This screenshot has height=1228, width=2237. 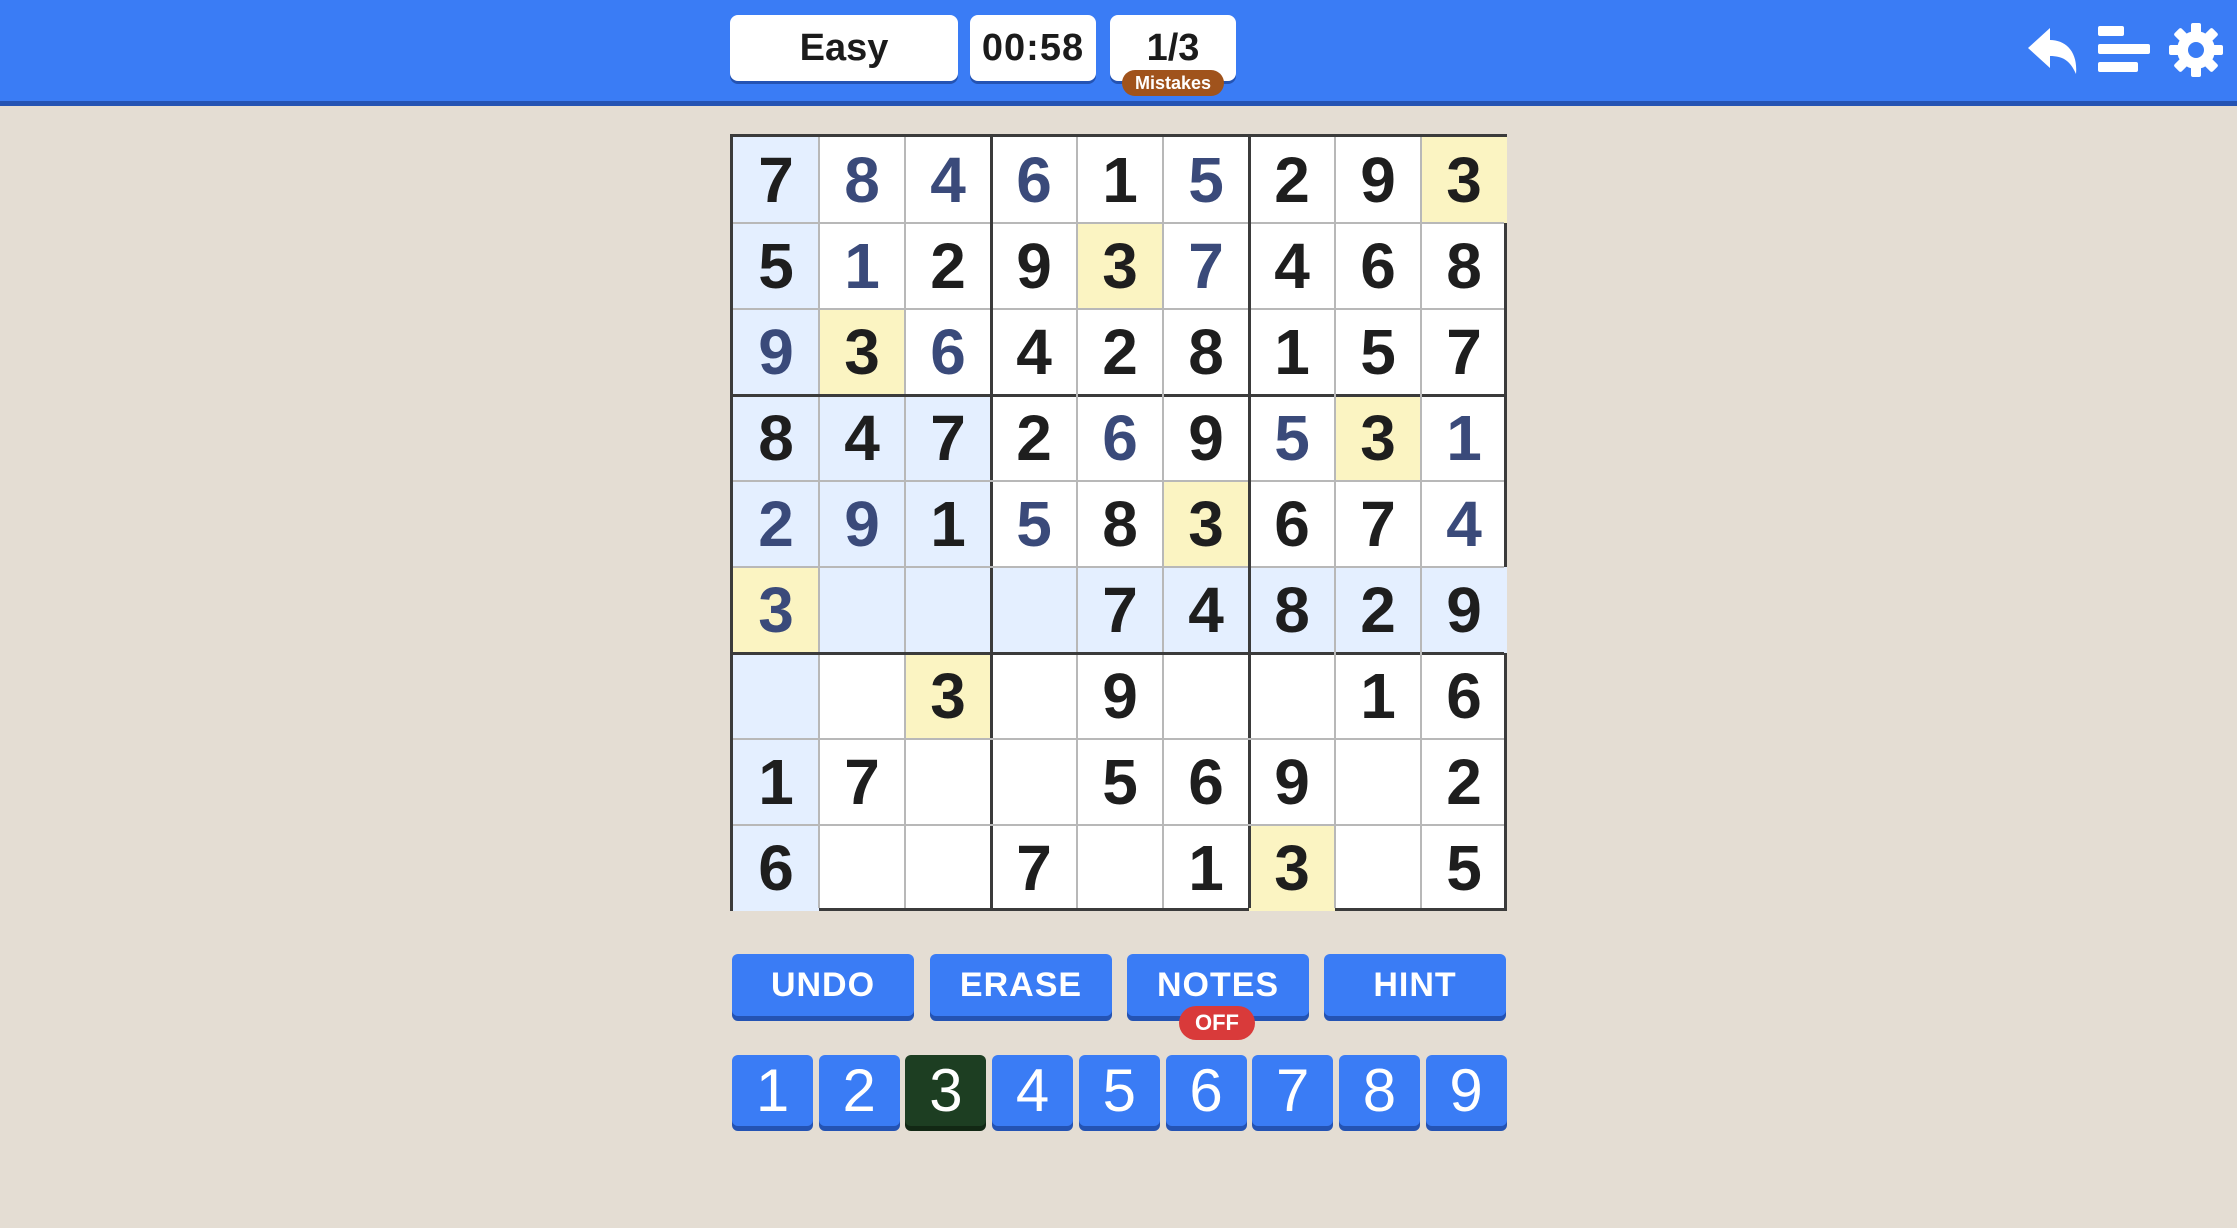 What do you see at coordinates (859, 1090) in the screenshot?
I see `number-button-2: 2` at bounding box center [859, 1090].